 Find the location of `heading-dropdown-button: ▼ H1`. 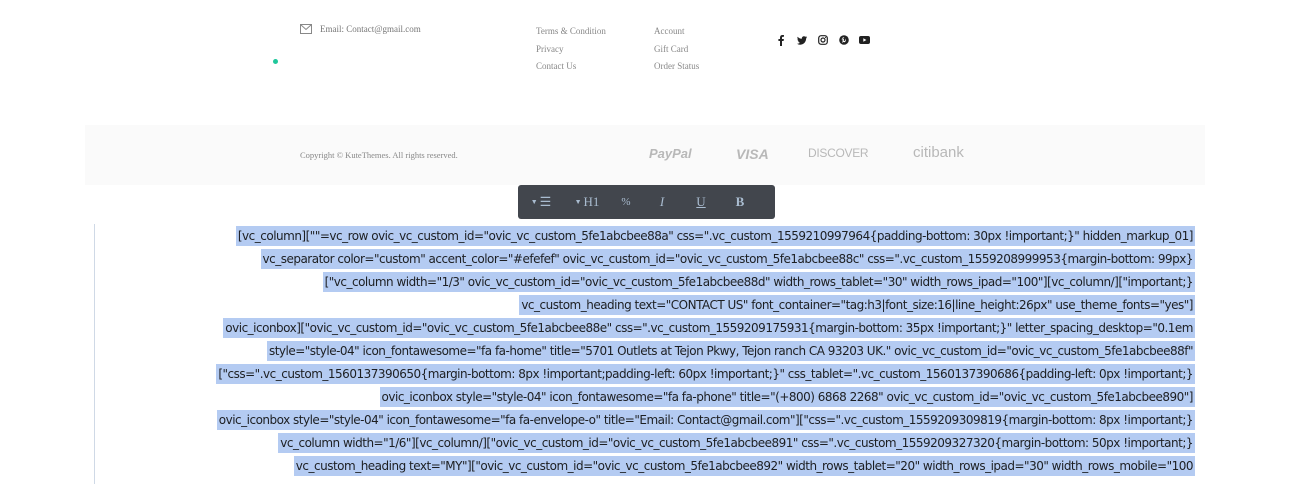

heading-dropdown-button: ▼ H1 is located at coordinates (587, 202).